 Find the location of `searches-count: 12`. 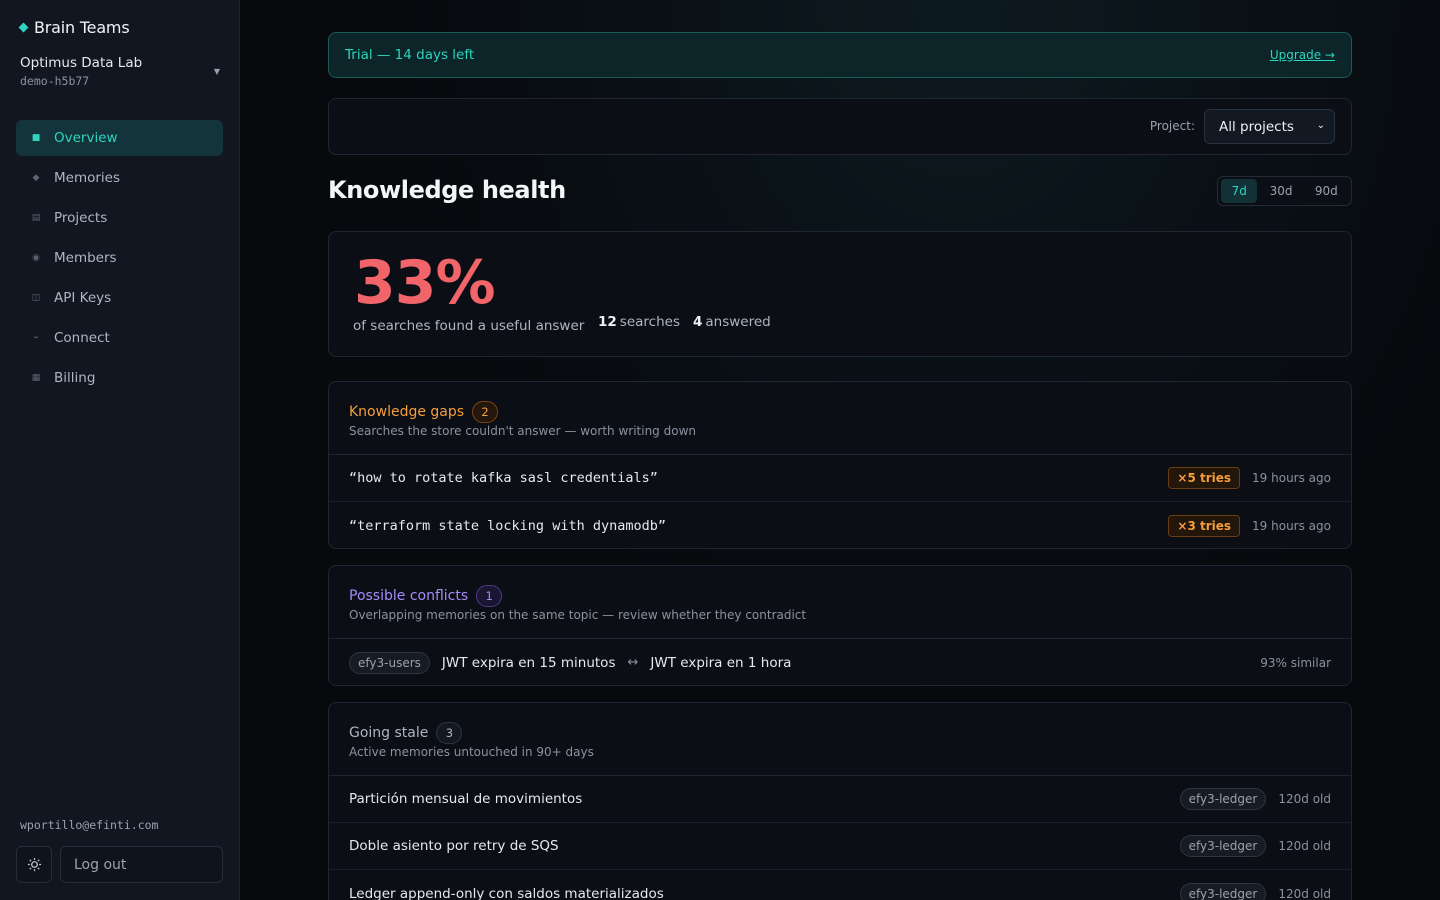

searches-count: 12 is located at coordinates (607, 322).